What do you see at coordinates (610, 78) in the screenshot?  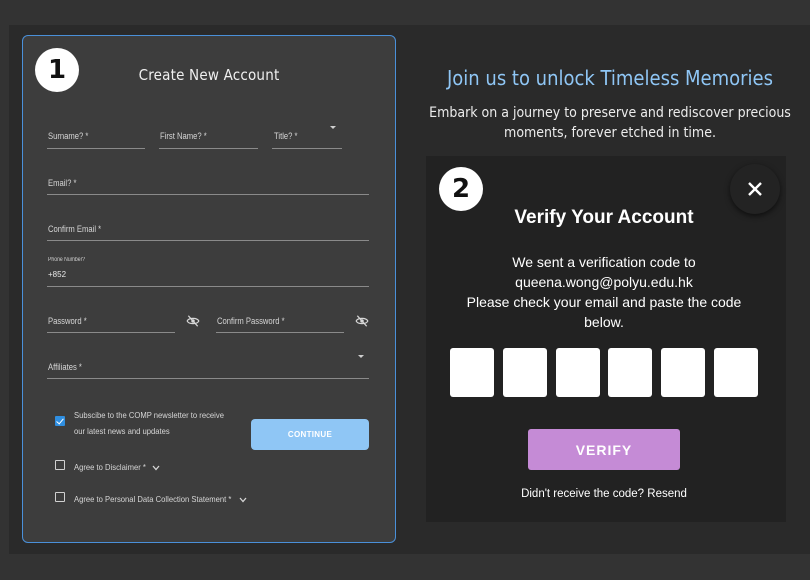 I see `hero-title: Join us to unlock Timeless Memories` at bounding box center [610, 78].